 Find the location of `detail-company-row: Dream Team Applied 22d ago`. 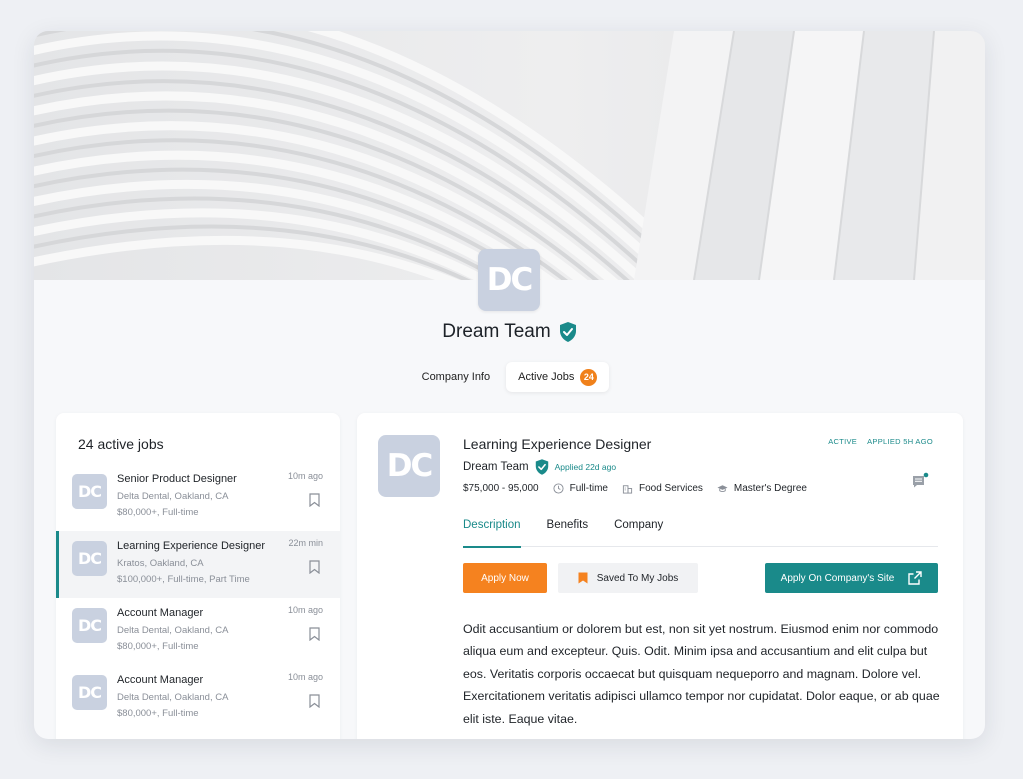

detail-company-row: Dream Team Applied 22d ago is located at coordinates (539, 467).